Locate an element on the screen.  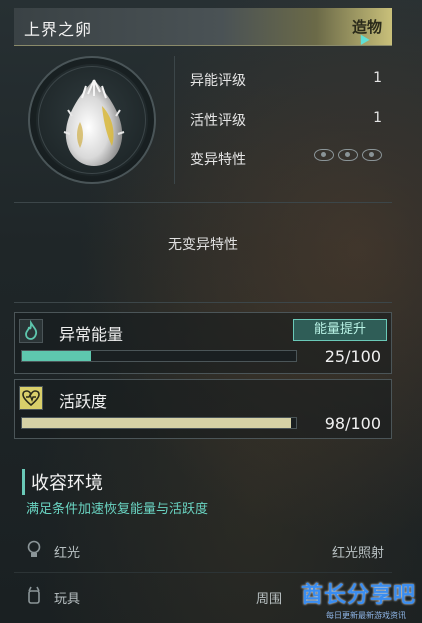
mutation-slots is located at coordinates (348, 155).